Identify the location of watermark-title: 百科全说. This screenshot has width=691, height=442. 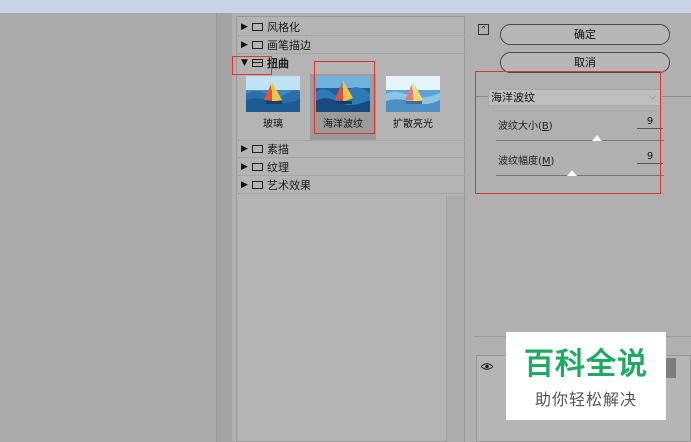
(586, 364).